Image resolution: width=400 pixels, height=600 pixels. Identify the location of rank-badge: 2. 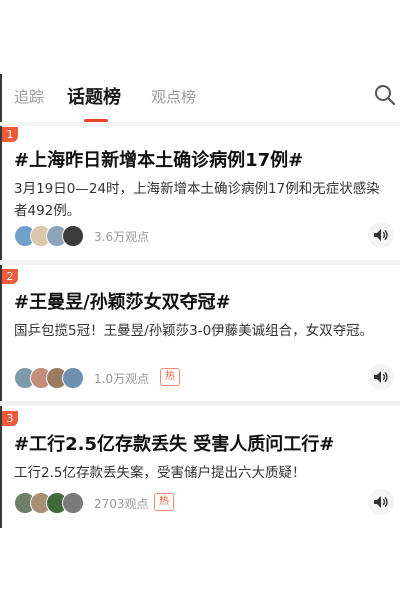
(10, 276).